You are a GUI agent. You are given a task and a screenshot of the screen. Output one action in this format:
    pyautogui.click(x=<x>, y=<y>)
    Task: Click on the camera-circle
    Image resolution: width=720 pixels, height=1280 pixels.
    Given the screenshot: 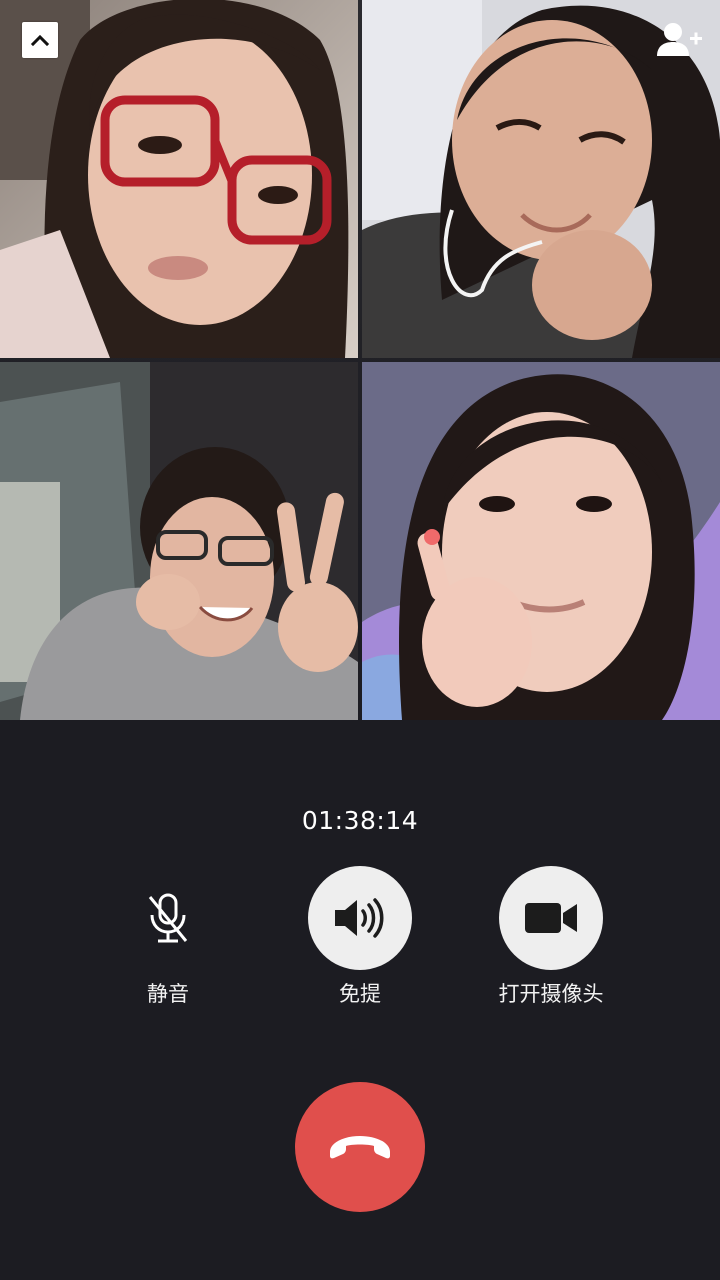 What is the action you would take?
    pyautogui.click(x=551, y=918)
    